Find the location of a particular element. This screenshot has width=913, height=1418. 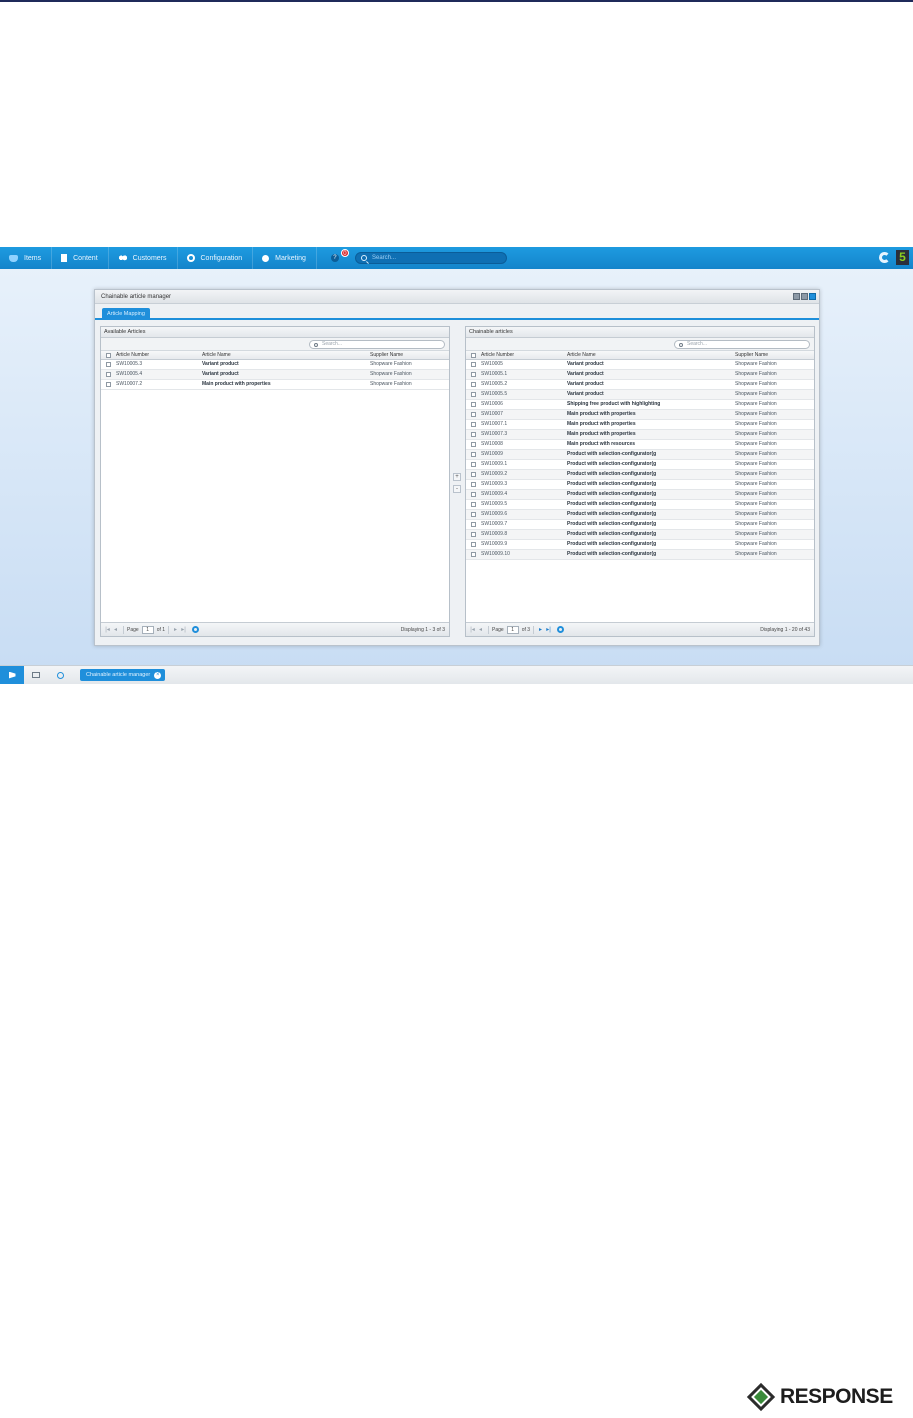

table-row: SW10005.5 Variant product Shopware Fashion is located at coordinates (640, 395).